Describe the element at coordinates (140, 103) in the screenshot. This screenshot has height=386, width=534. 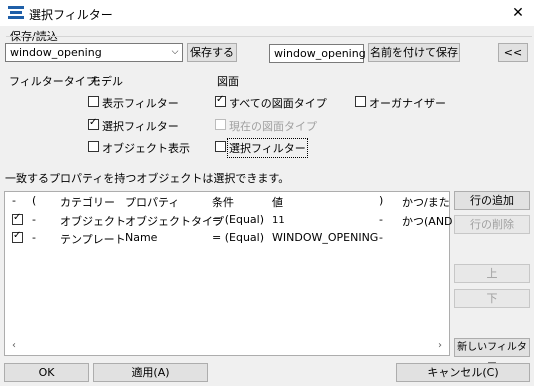
I see `display-filter-label: 表示フィルター` at that location.